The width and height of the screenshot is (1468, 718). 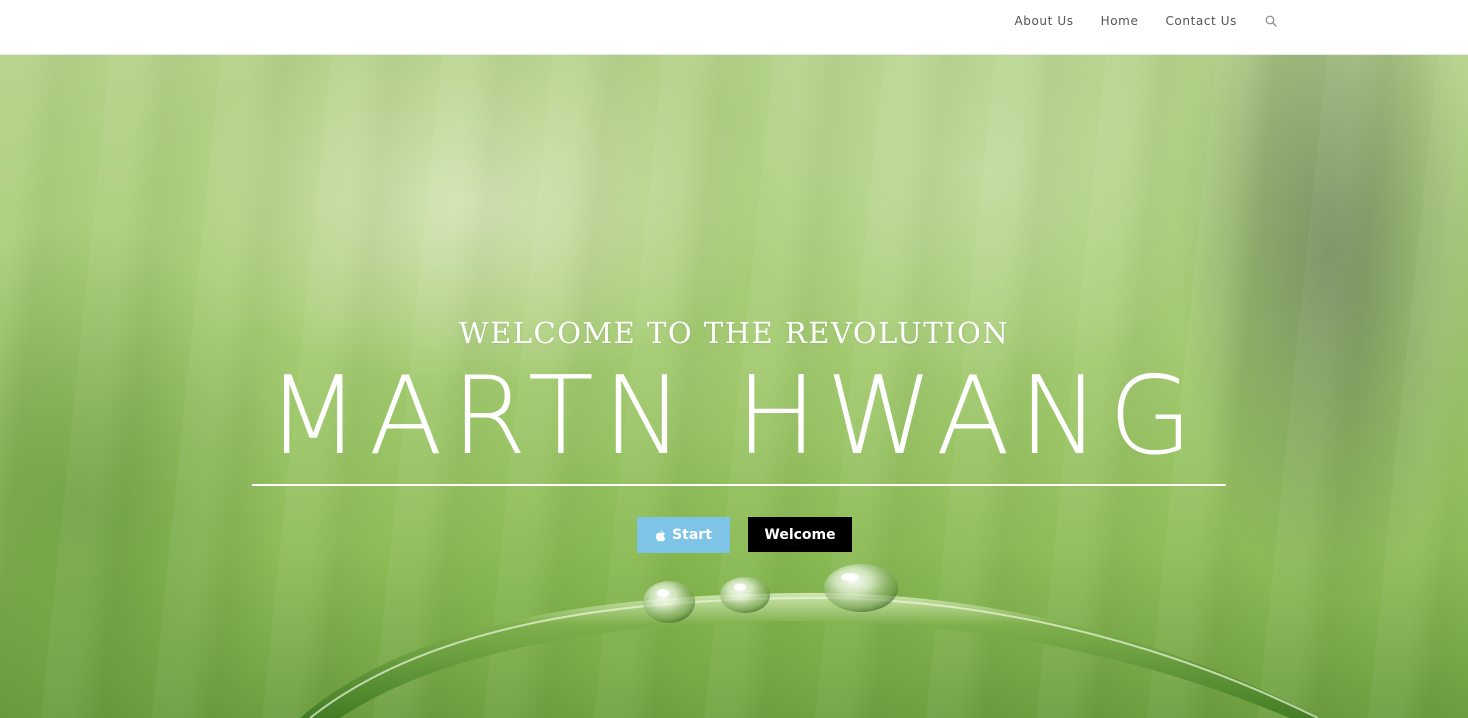 I want to click on welcome-button: Welcome, so click(x=800, y=534).